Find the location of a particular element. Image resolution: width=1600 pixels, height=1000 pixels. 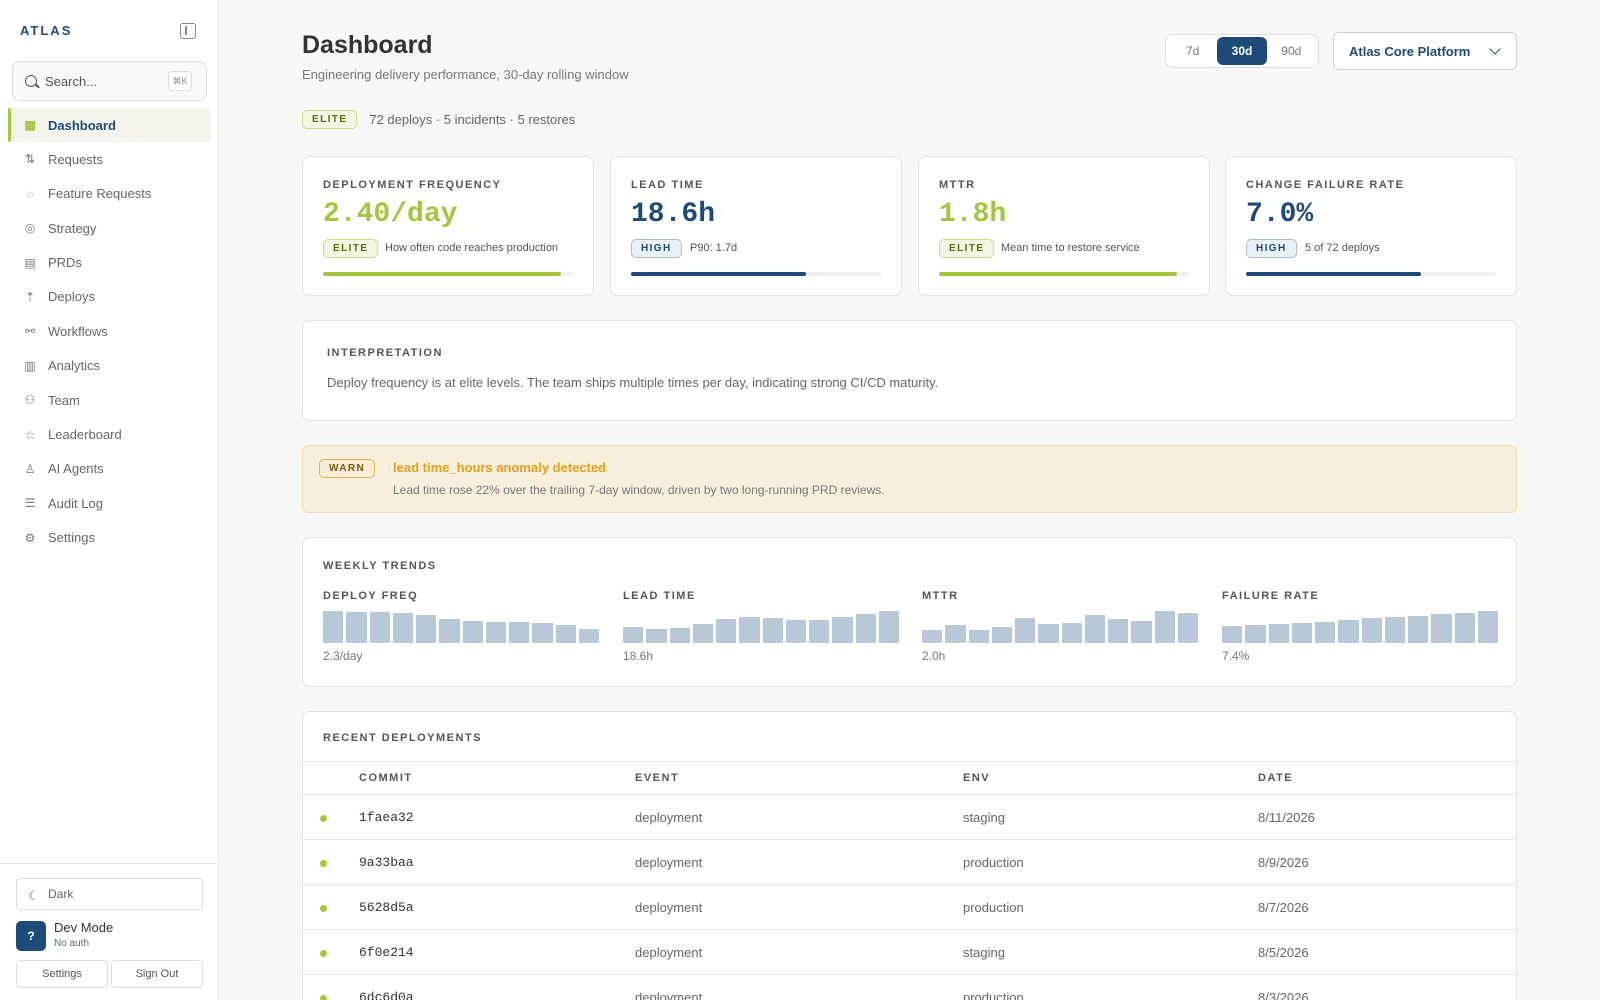

summary-text: 72 deploys · 5 incidents · 5 restores is located at coordinates (472, 119).